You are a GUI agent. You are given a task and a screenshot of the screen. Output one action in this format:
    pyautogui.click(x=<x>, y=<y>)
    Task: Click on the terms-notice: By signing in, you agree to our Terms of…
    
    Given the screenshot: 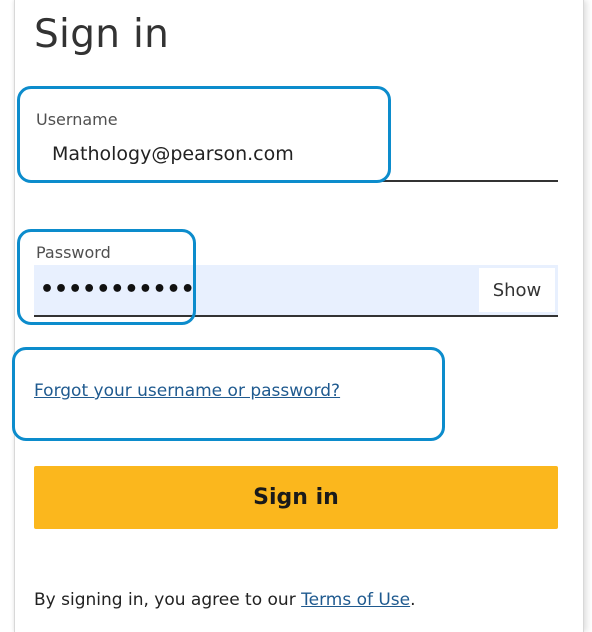 What is the action you would take?
    pyautogui.click(x=225, y=600)
    